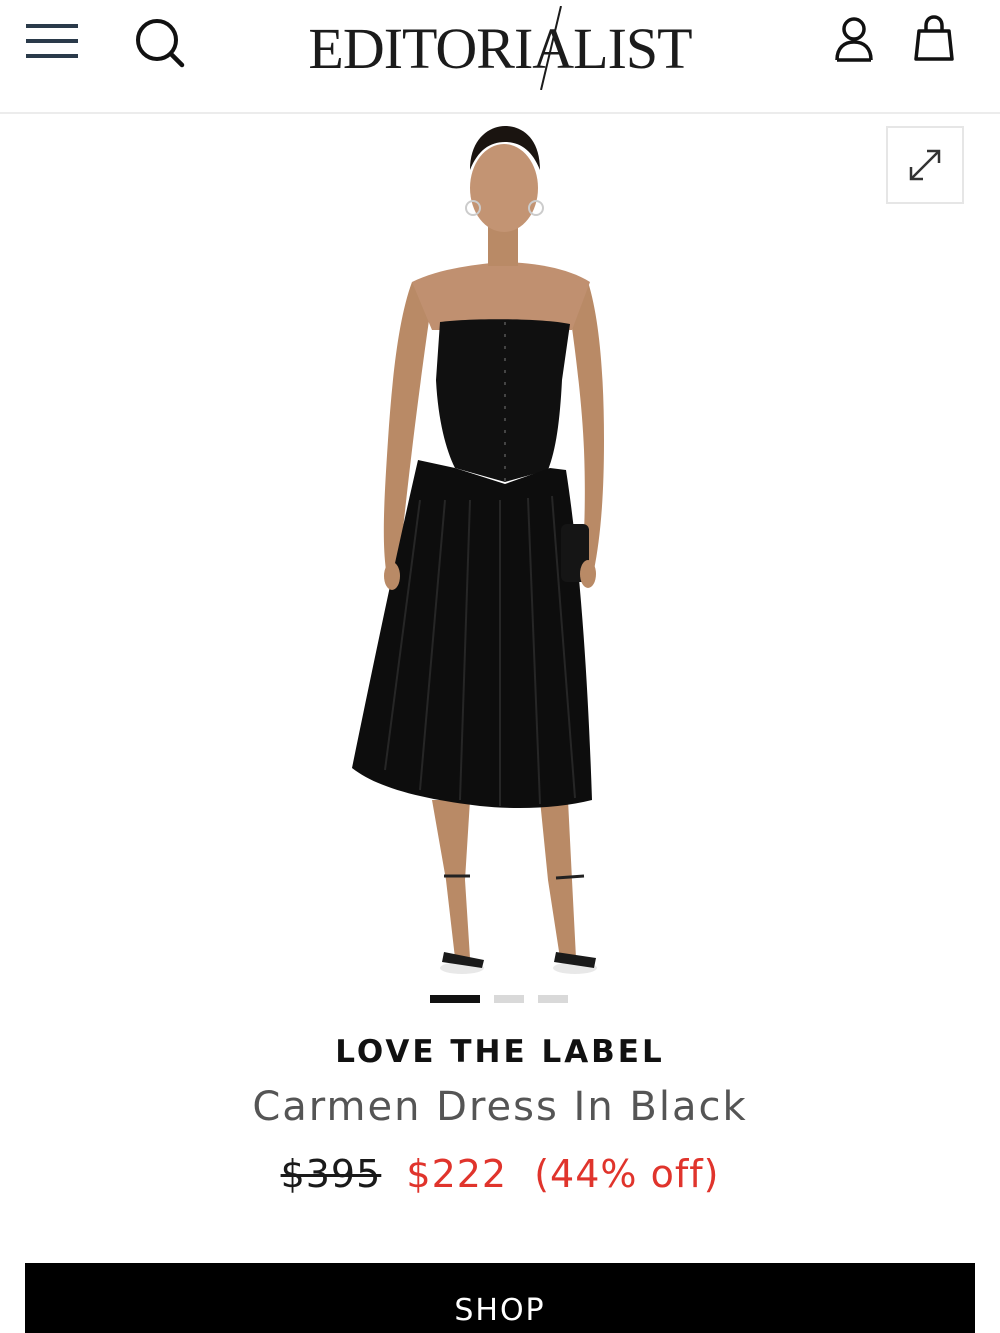  I want to click on sale-price: $222, so click(457, 1174).